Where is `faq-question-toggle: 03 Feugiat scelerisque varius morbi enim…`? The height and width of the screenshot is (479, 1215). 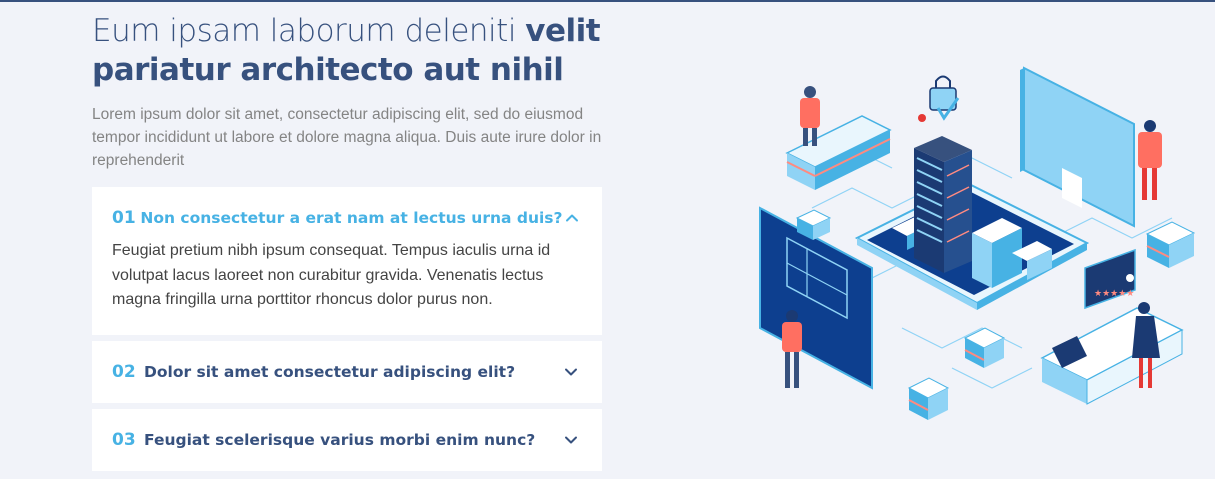 faq-question-toggle: 03 Feugiat scelerisque varius morbi enim… is located at coordinates (347, 440).